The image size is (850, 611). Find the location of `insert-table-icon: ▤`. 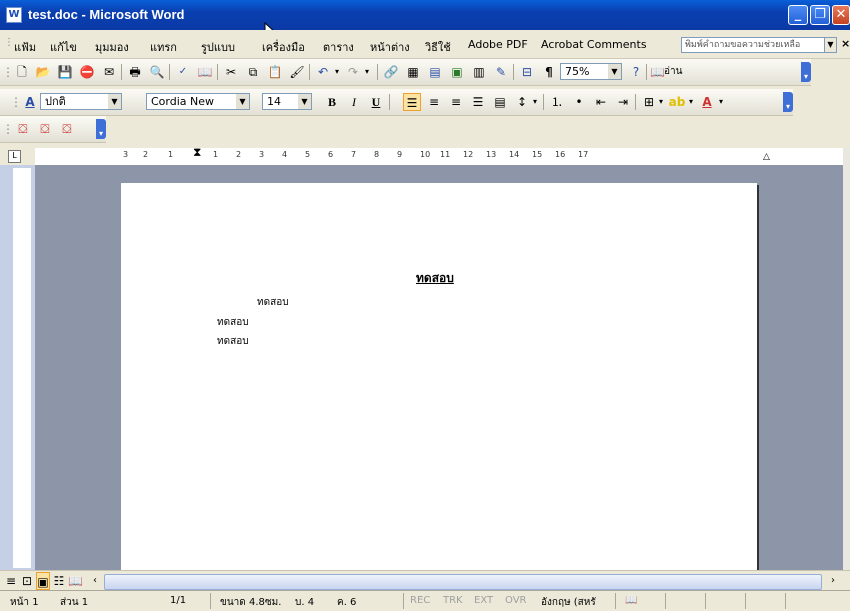

insert-table-icon: ▤ is located at coordinates (435, 72).